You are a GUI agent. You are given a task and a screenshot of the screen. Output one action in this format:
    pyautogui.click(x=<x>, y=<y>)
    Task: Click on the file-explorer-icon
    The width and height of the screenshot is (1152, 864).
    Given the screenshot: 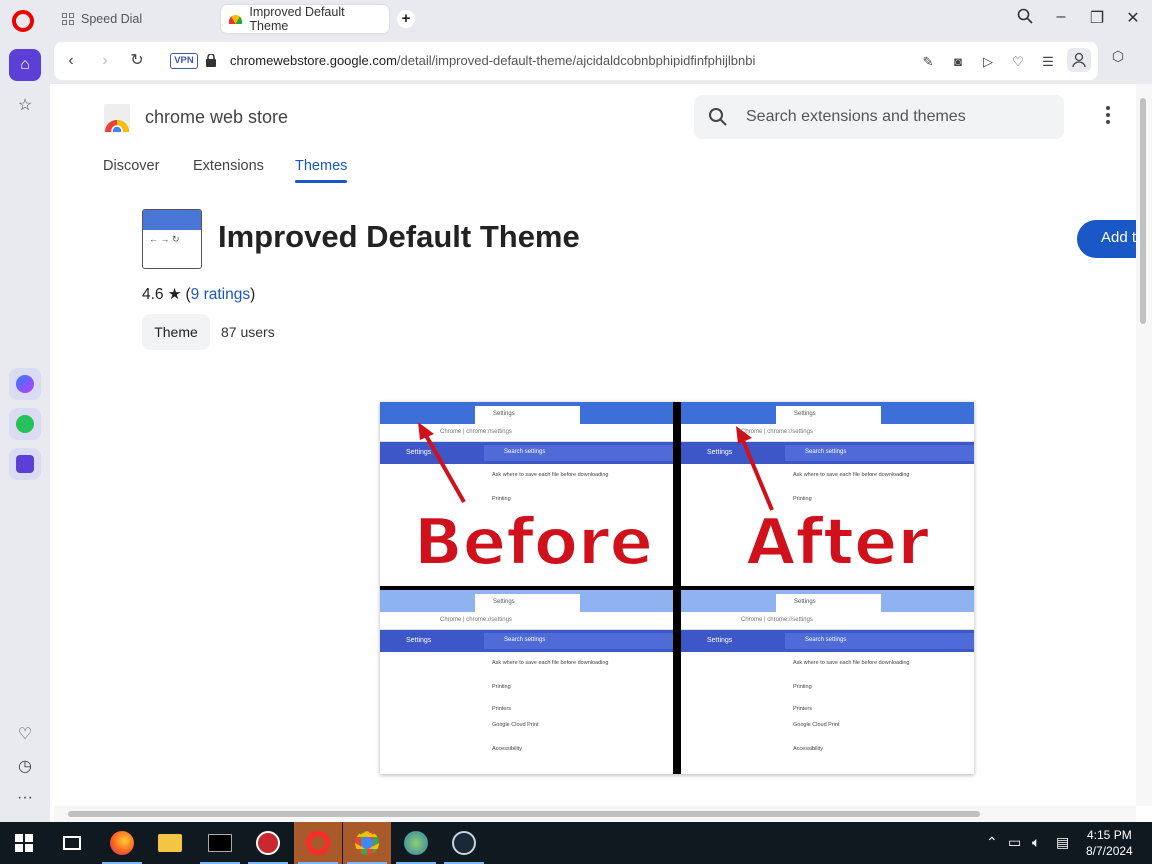 What is the action you would take?
    pyautogui.click(x=170, y=843)
    